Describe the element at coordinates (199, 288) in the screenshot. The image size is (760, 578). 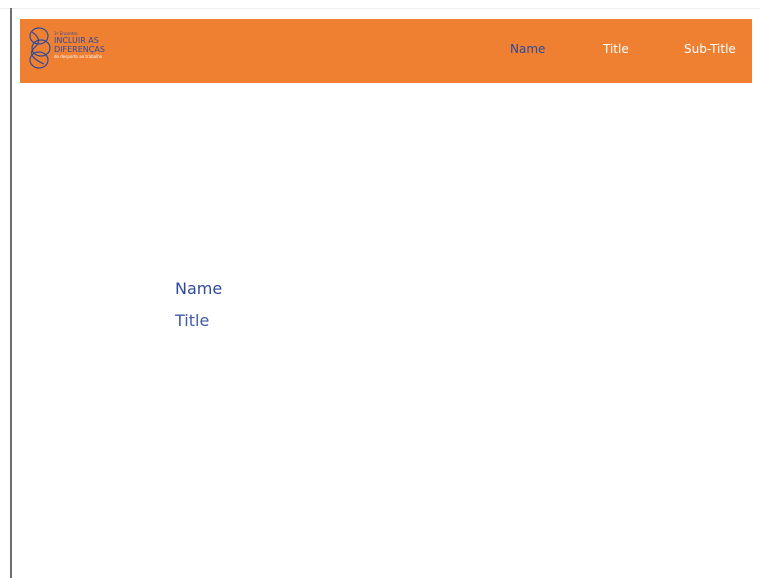
I see `speaker-name: Name` at that location.